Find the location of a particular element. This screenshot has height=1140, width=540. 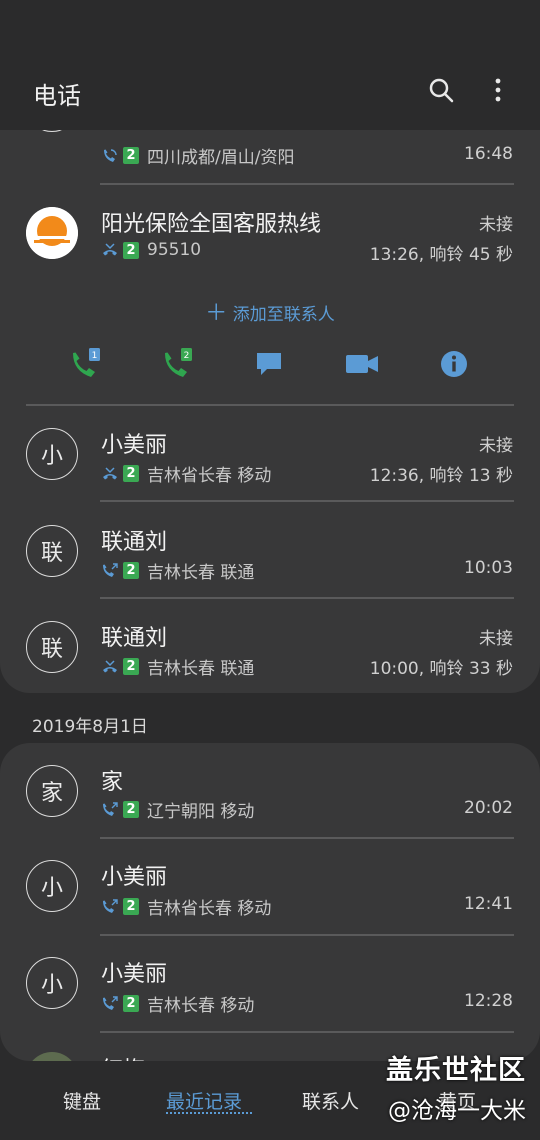

page-title: 电话 is located at coordinates (57, 96).